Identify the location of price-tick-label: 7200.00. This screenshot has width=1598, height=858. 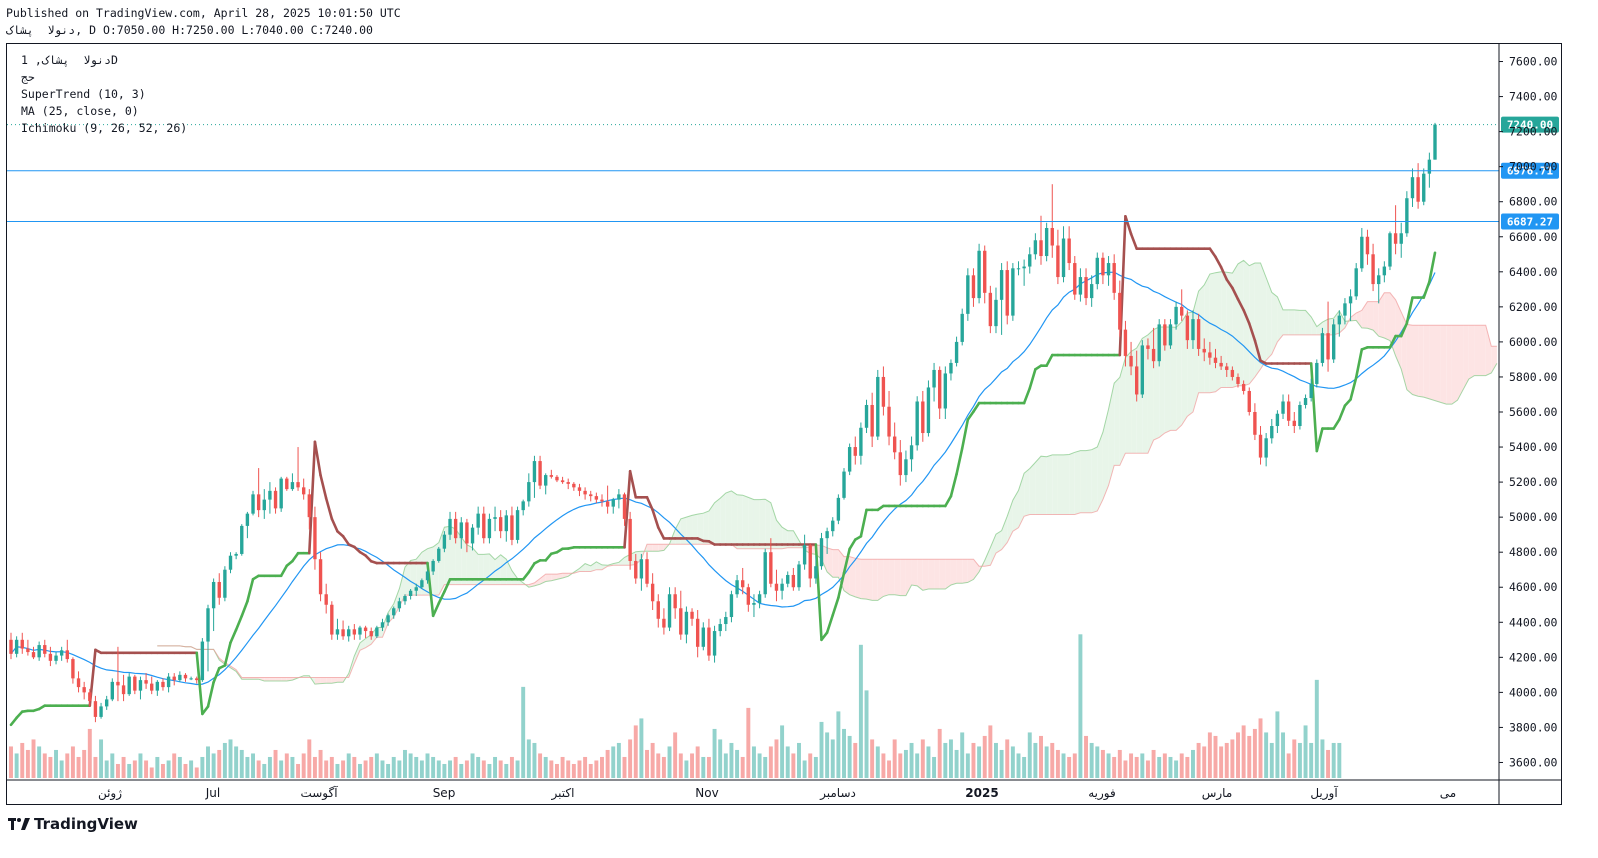
(1533, 132).